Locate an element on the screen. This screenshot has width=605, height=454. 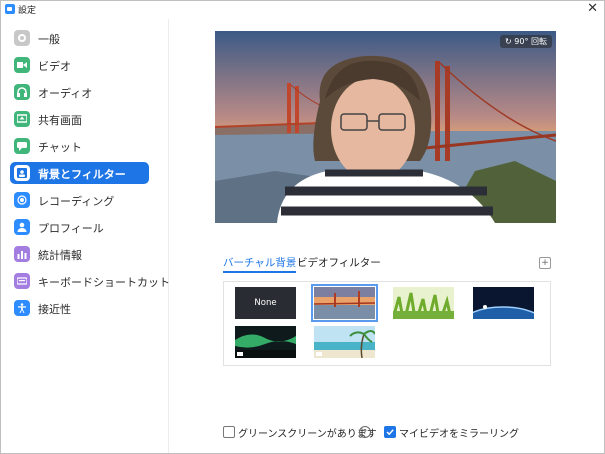
window-title: 設定 is located at coordinates (27, 11).